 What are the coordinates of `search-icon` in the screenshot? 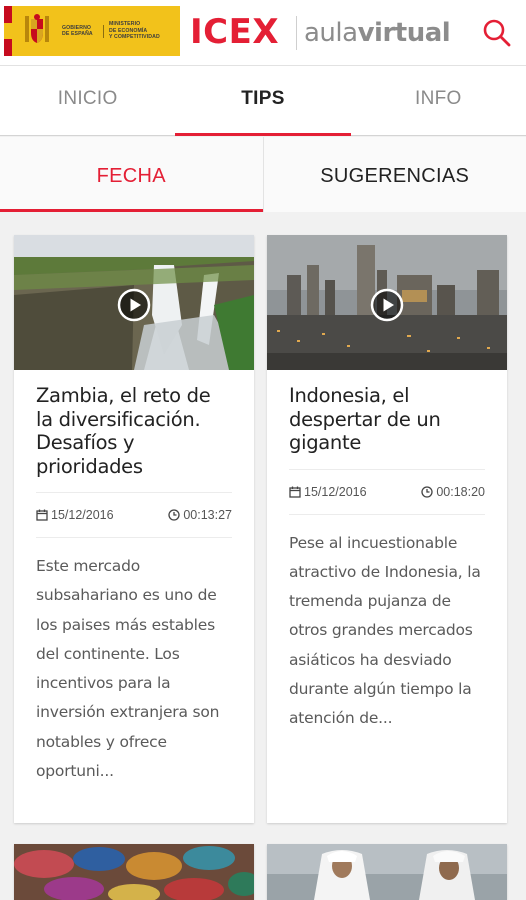 It's located at (497, 33).